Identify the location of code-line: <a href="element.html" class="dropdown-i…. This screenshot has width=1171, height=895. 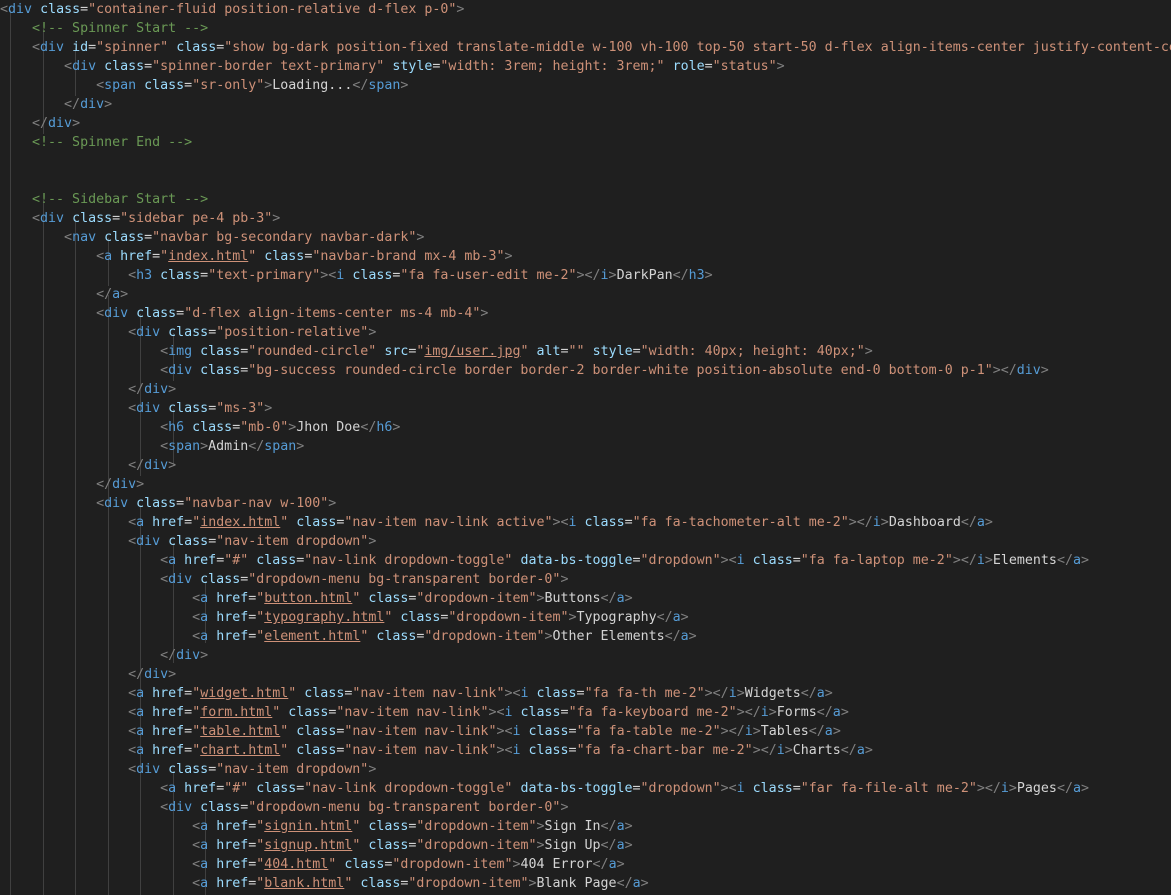
(585, 636).